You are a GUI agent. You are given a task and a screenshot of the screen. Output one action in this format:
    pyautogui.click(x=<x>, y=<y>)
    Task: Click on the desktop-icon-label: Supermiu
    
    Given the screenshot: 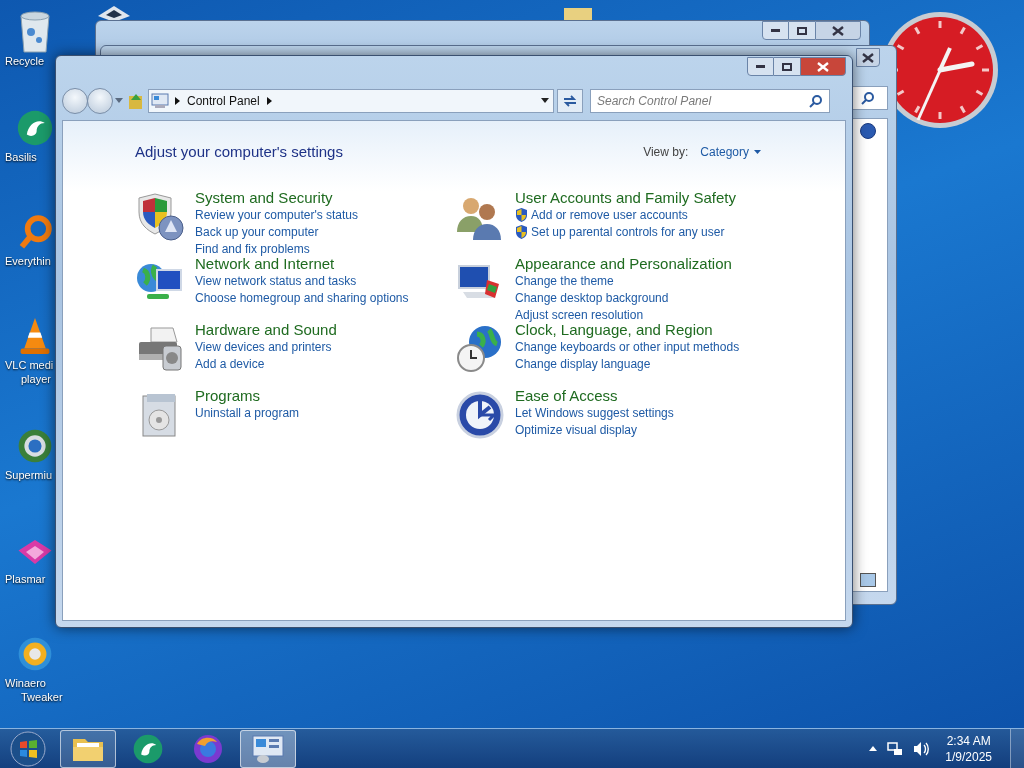 What is the action you would take?
    pyautogui.click(x=29, y=475)
    